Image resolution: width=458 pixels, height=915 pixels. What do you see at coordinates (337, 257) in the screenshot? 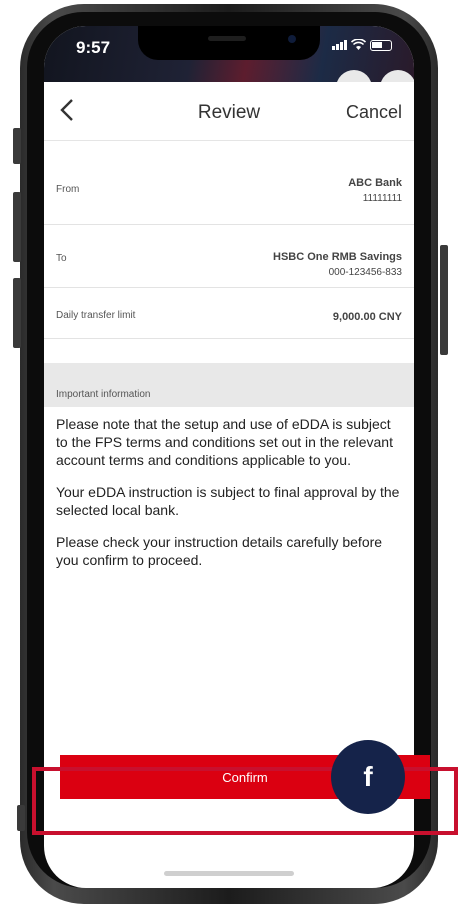
I see `to-bank: HSBC One RMB Savings` at bounding box center [337, 257].